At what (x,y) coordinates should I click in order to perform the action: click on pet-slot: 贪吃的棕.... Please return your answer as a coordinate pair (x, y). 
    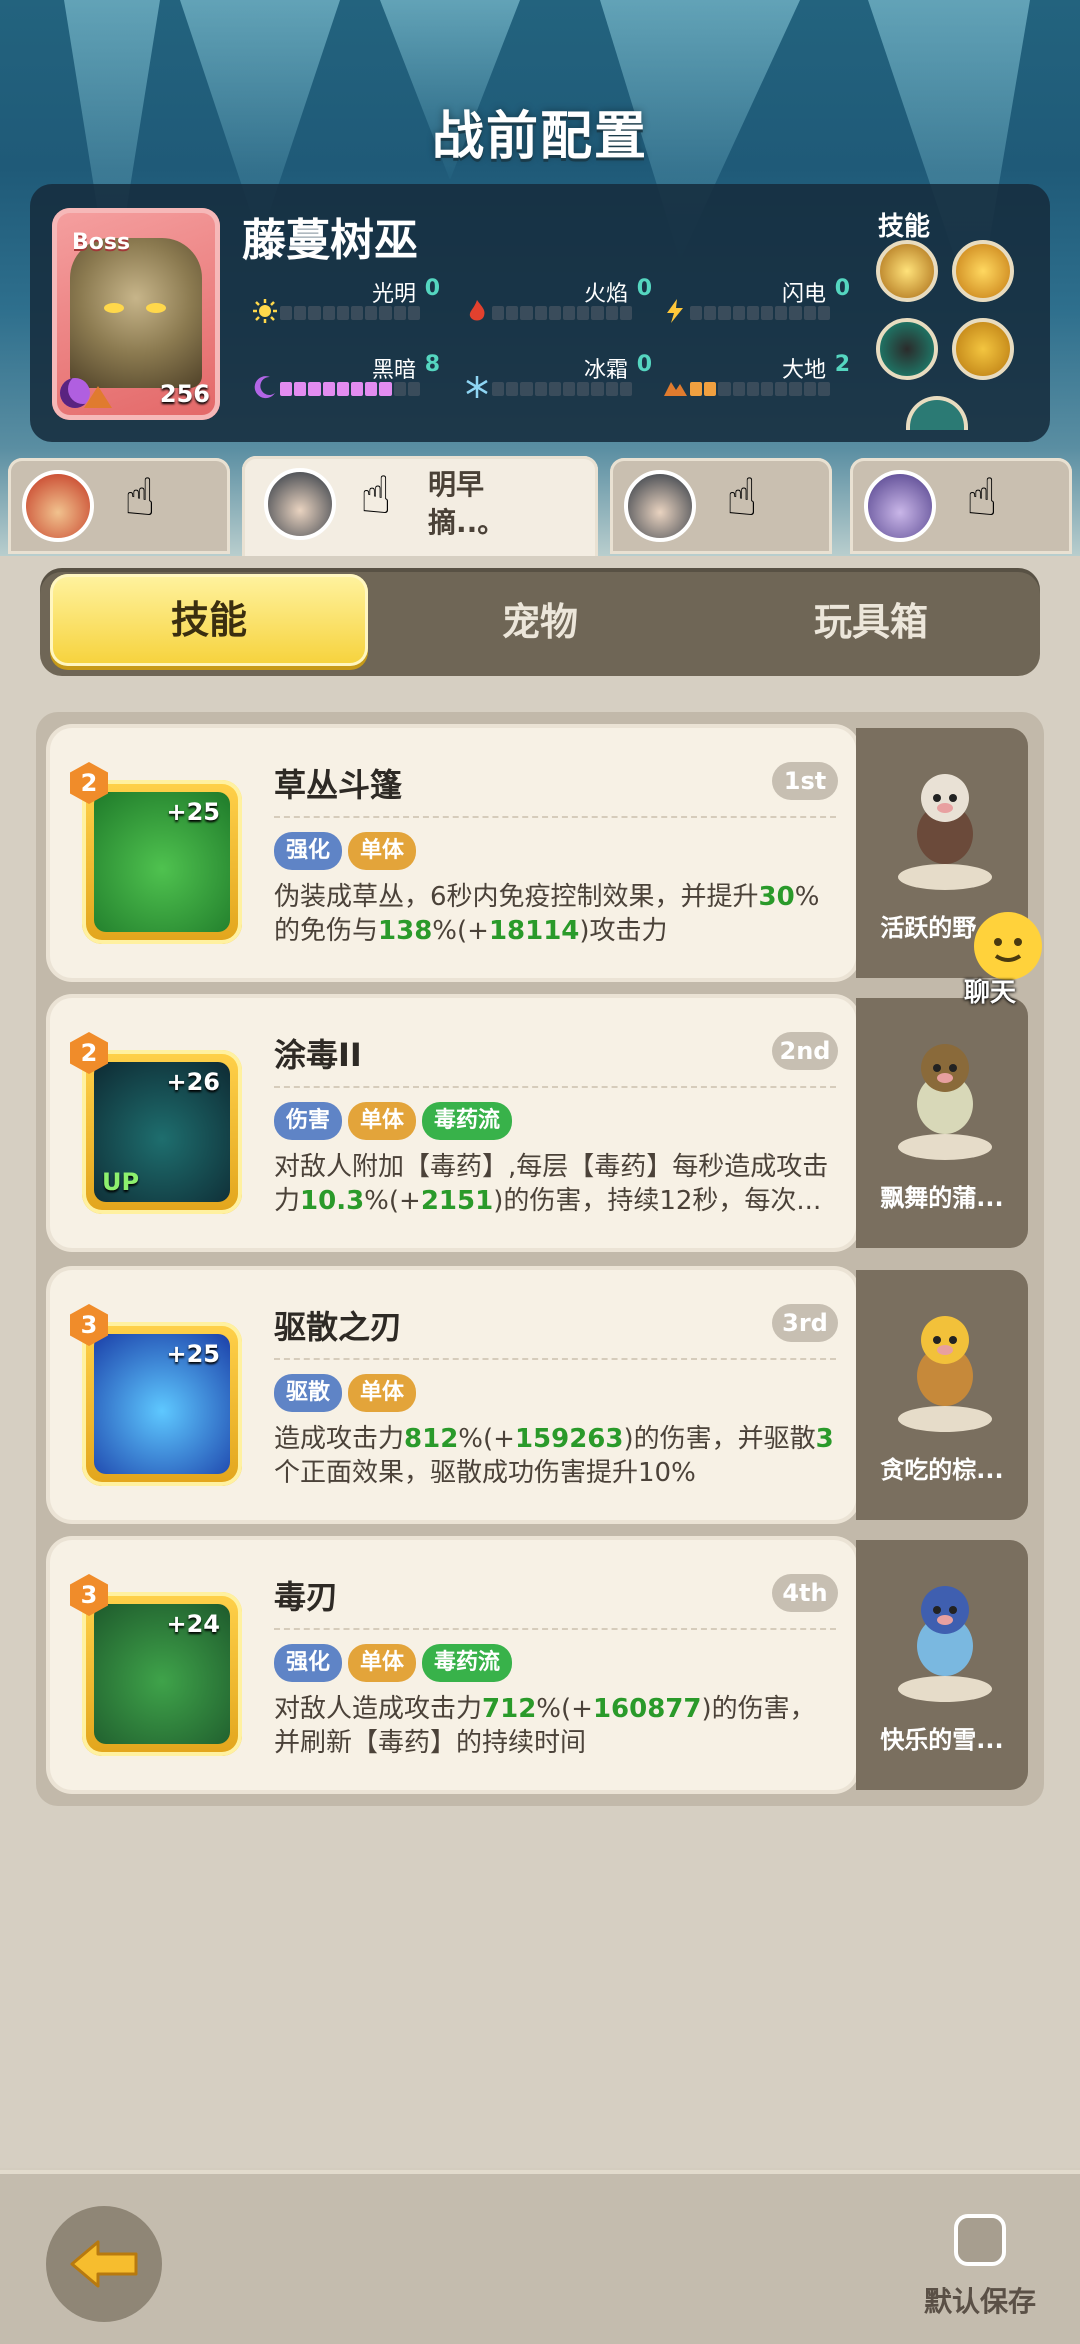
    Looking at the image, I should click on (942, 1395).